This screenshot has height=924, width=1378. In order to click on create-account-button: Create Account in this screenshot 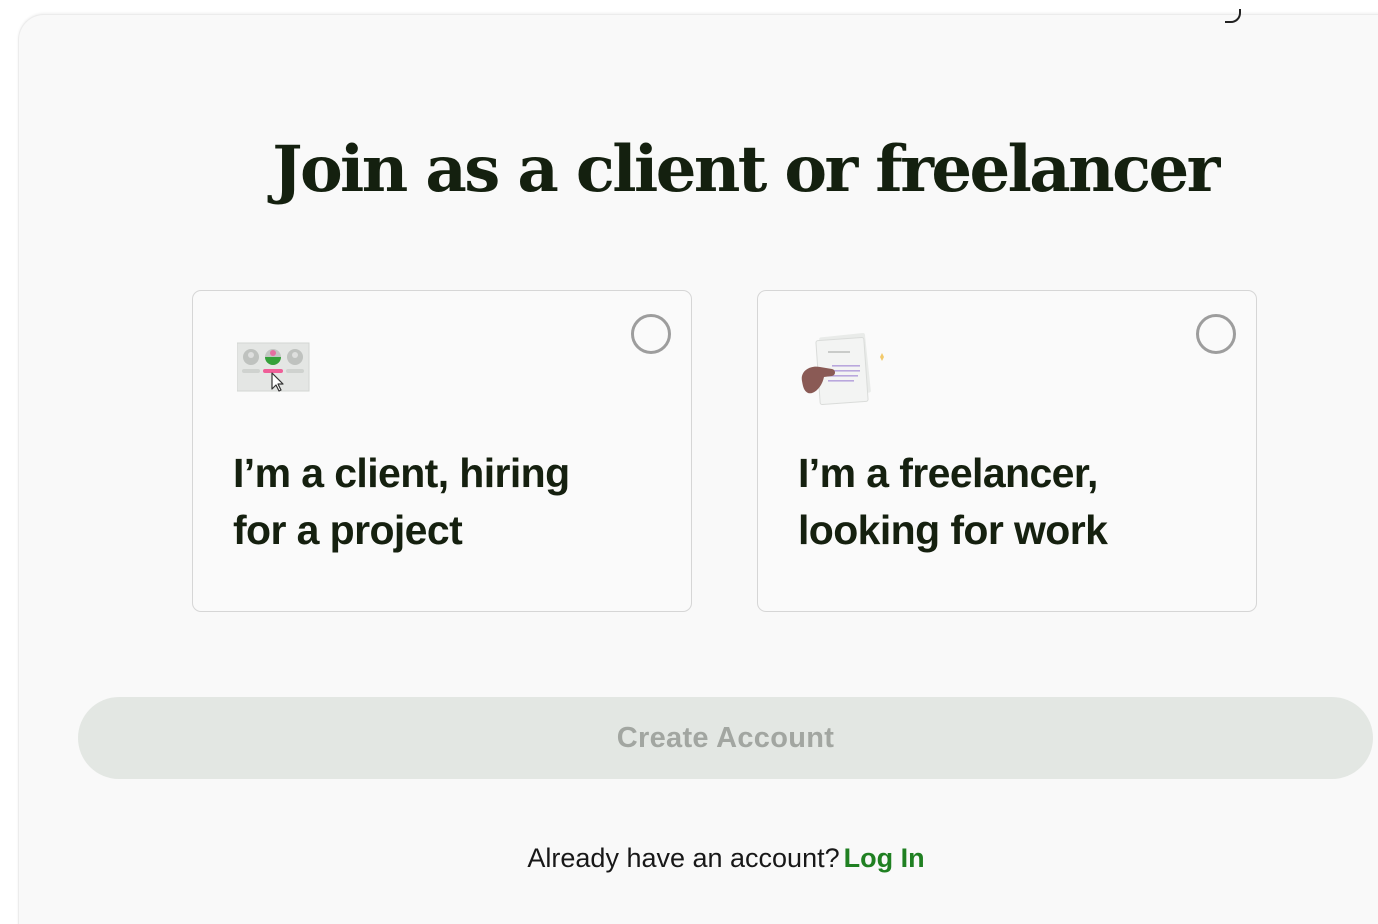, I will do `click(725, 738)`.